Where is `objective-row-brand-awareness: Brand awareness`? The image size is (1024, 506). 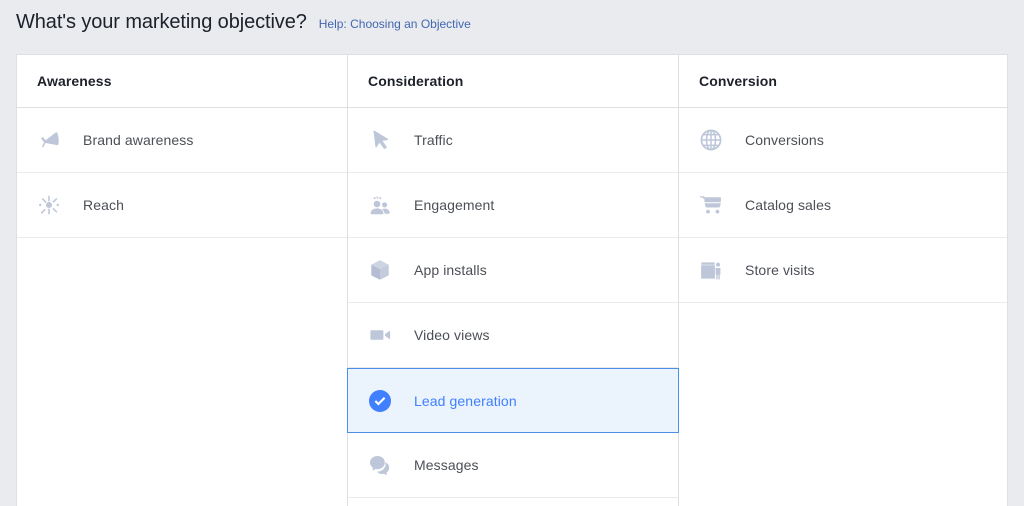
objective-row-brand-awareness: Brand awareness is located at coordinates (182, 140).